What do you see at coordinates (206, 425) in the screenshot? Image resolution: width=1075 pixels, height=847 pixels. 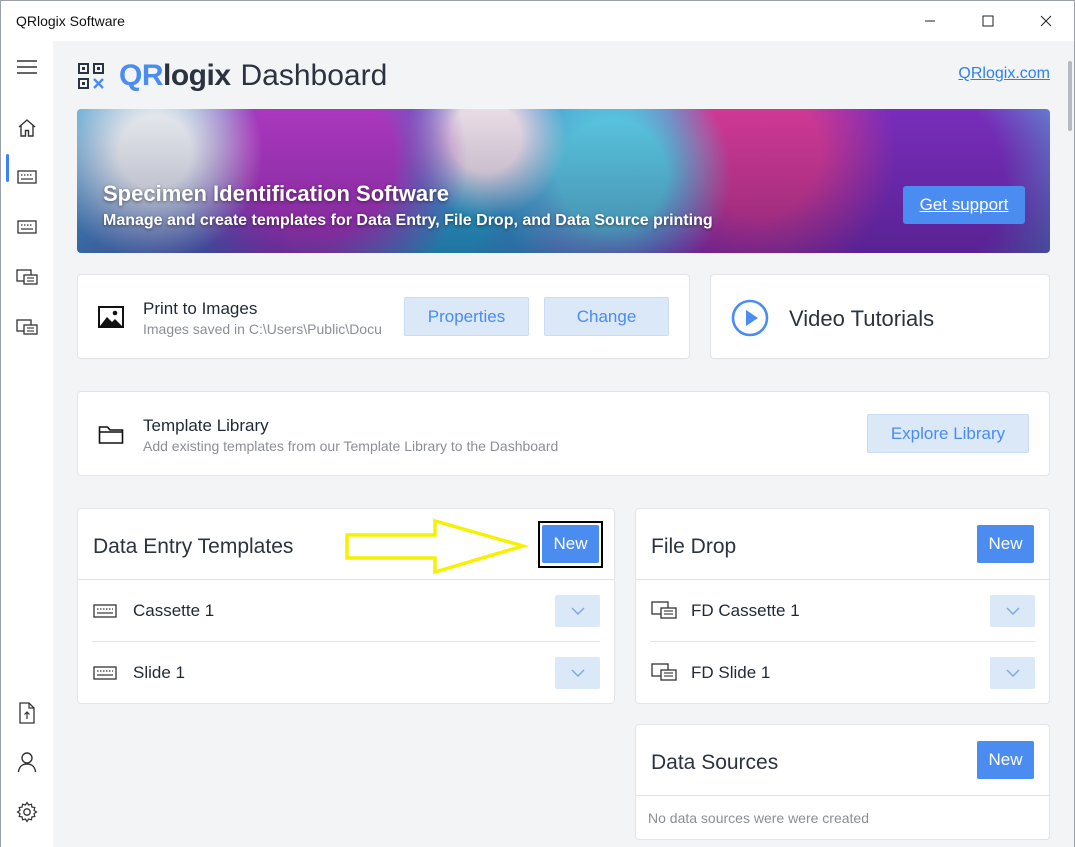 I see `library-title: Template Library` at bounding box center [206, 425].